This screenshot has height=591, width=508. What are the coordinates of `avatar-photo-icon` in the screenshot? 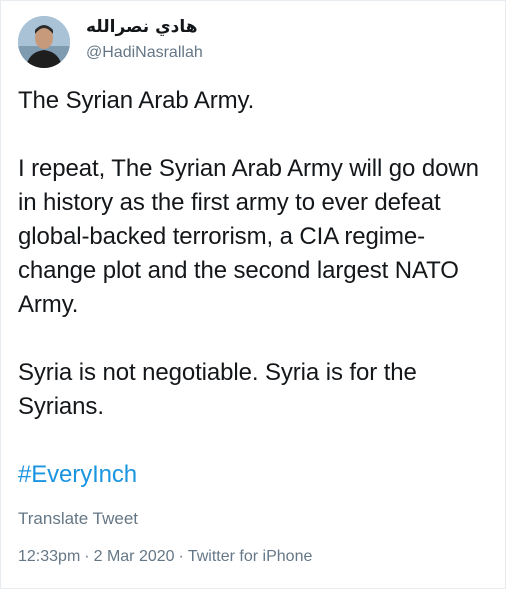 It's located at (44, 42).